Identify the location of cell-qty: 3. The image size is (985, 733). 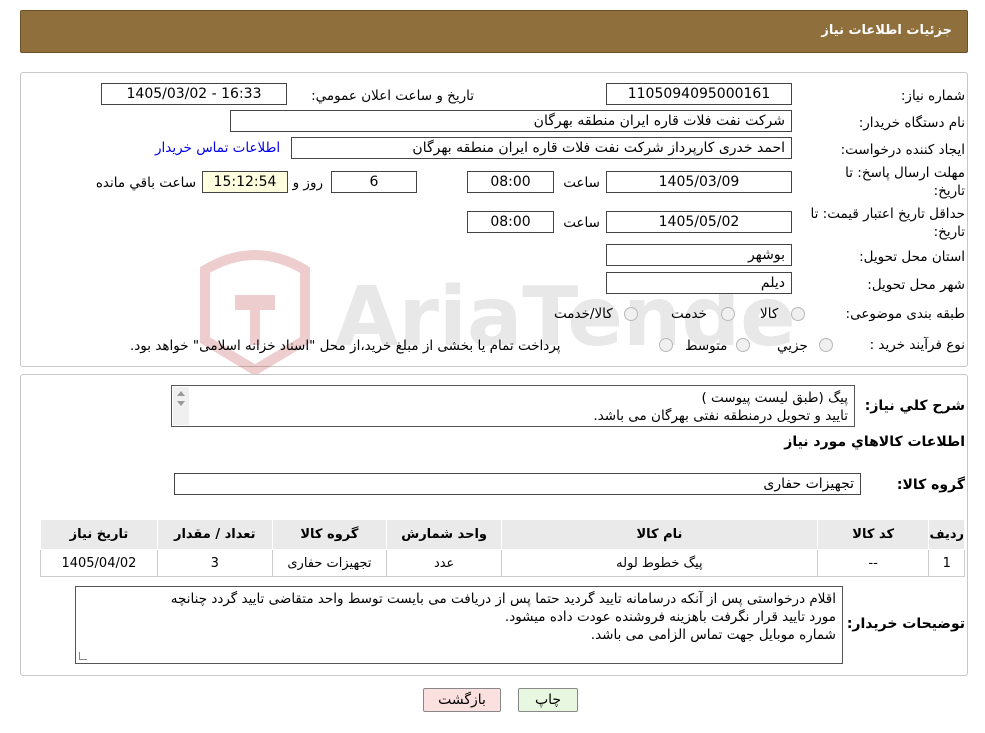
(214, 563).